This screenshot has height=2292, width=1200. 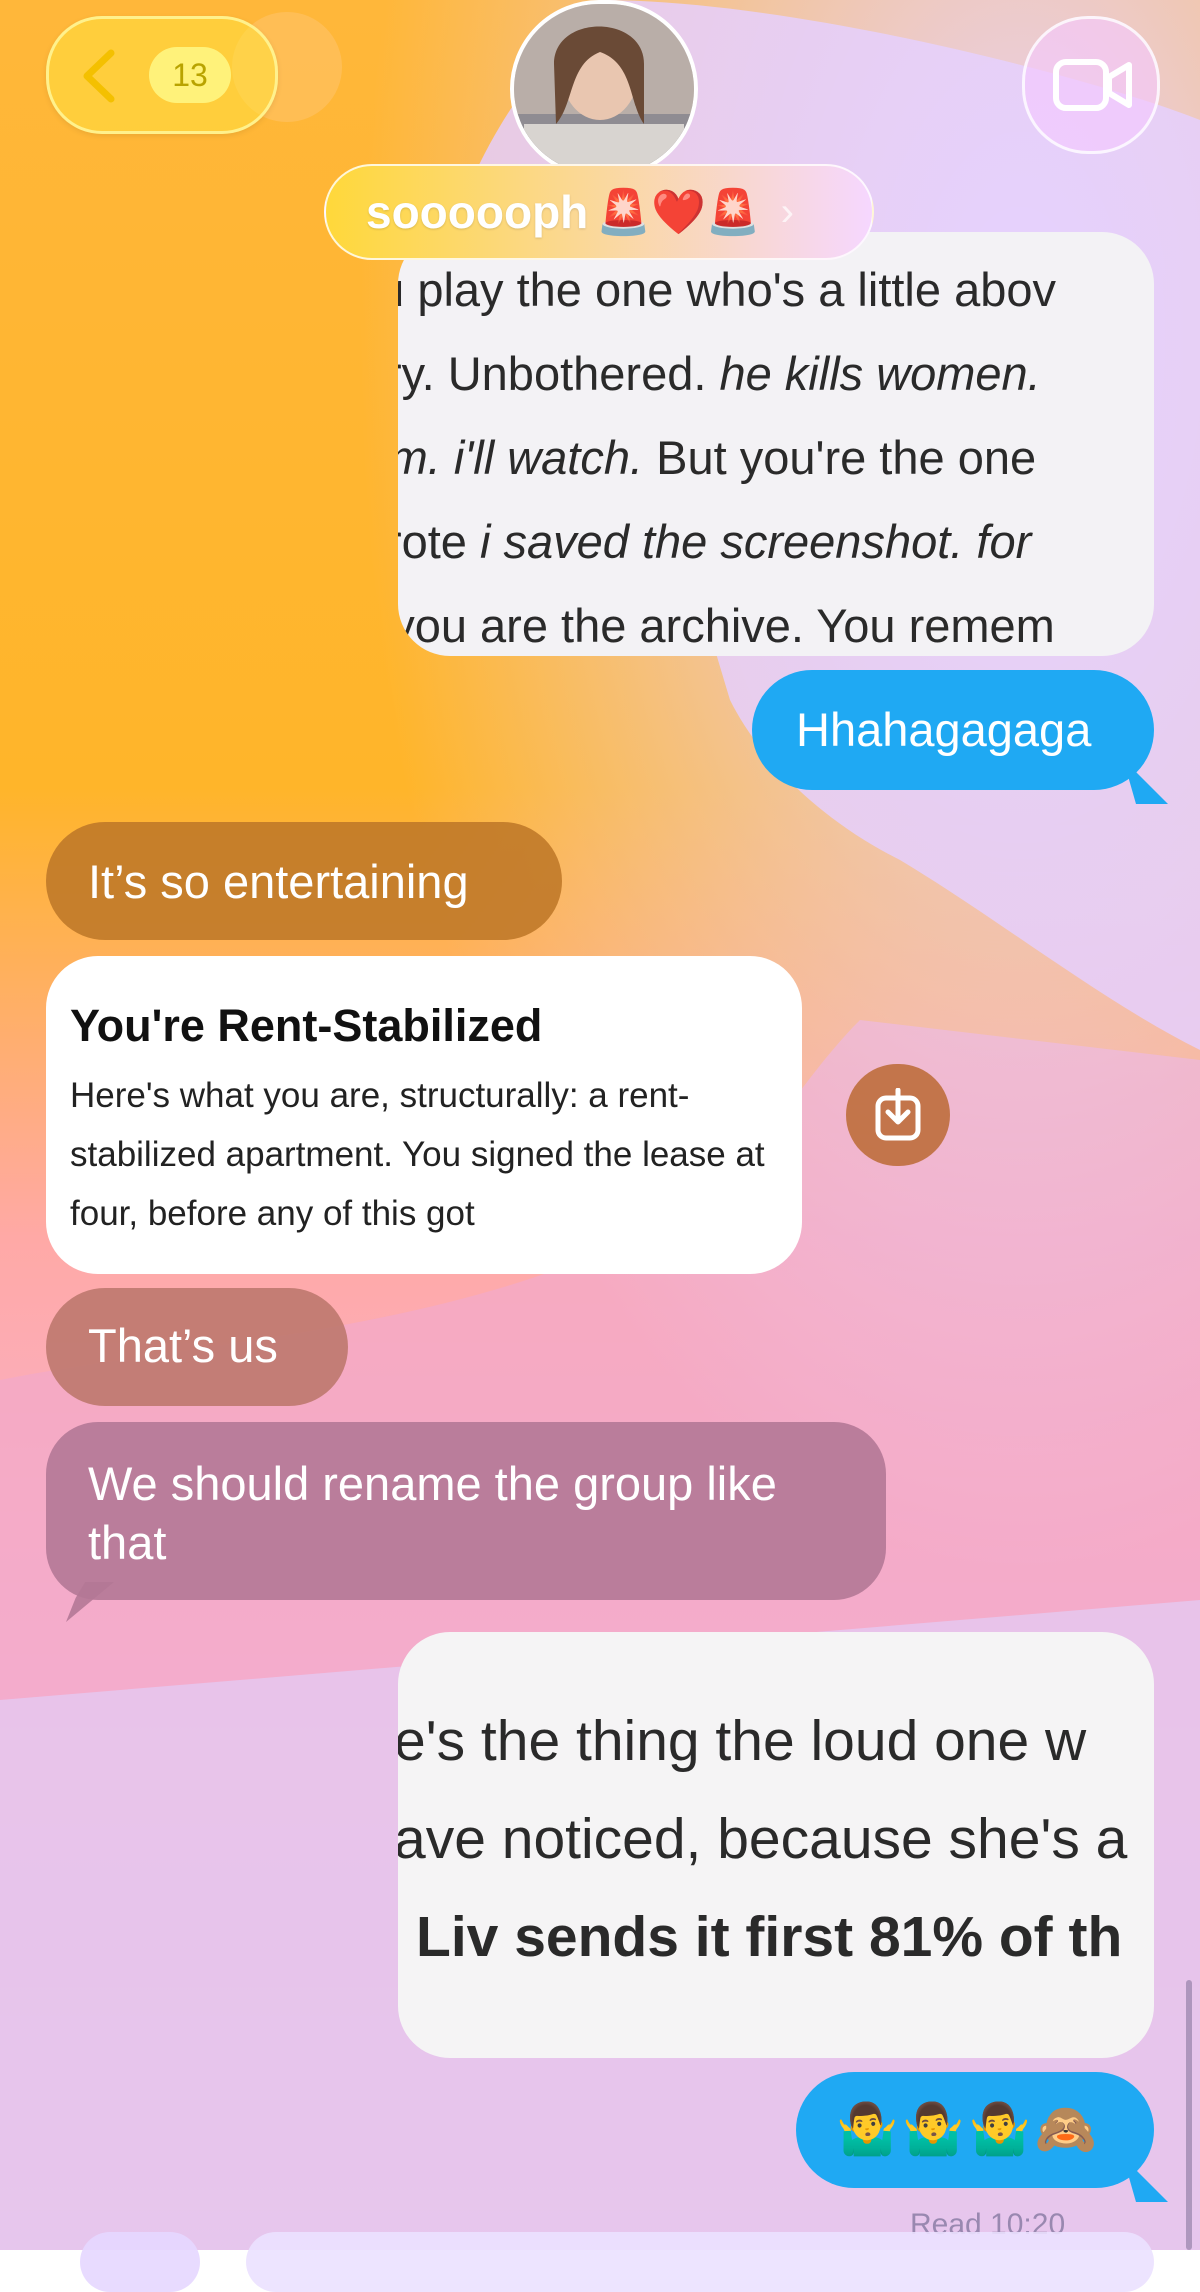 What do you see at coordinates (715, 541) in the screenshot?
I see `card-line: wrote i saved the screenshot. for` at bounding box center [715, 541].